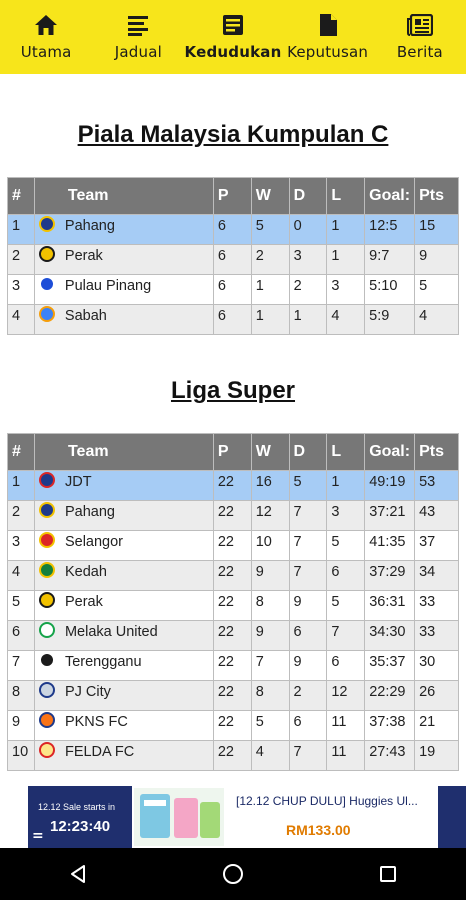  I want to click on table-row: 1 Pahang 6 5 0 1 12:5 15, so click(233, 229).